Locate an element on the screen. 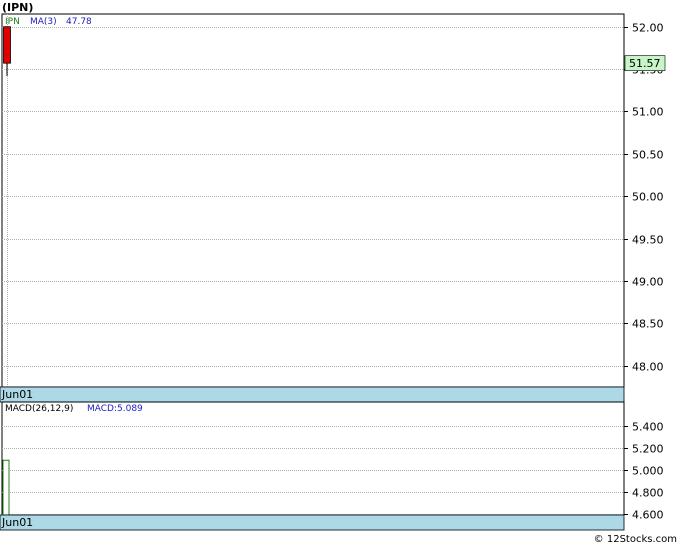  macd-legend: MACD(26,12,9) is located at coordinates (39, 409).